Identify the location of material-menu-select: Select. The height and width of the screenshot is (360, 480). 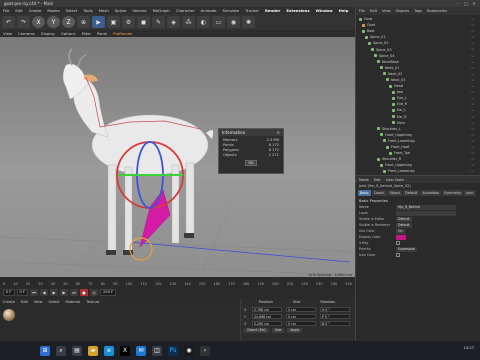
(53, 302).